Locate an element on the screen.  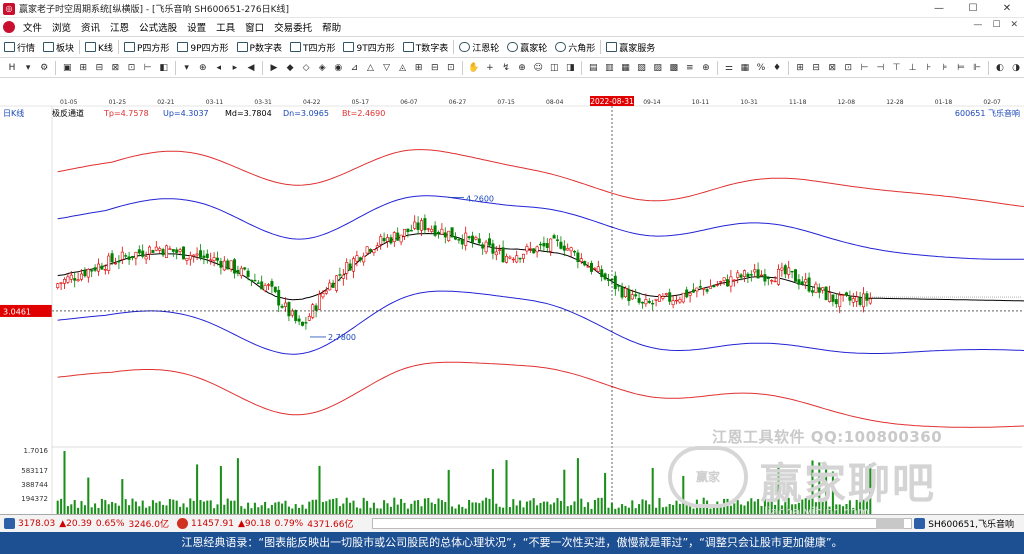
close-button: ✕ is located at coordinates (1007, 9).